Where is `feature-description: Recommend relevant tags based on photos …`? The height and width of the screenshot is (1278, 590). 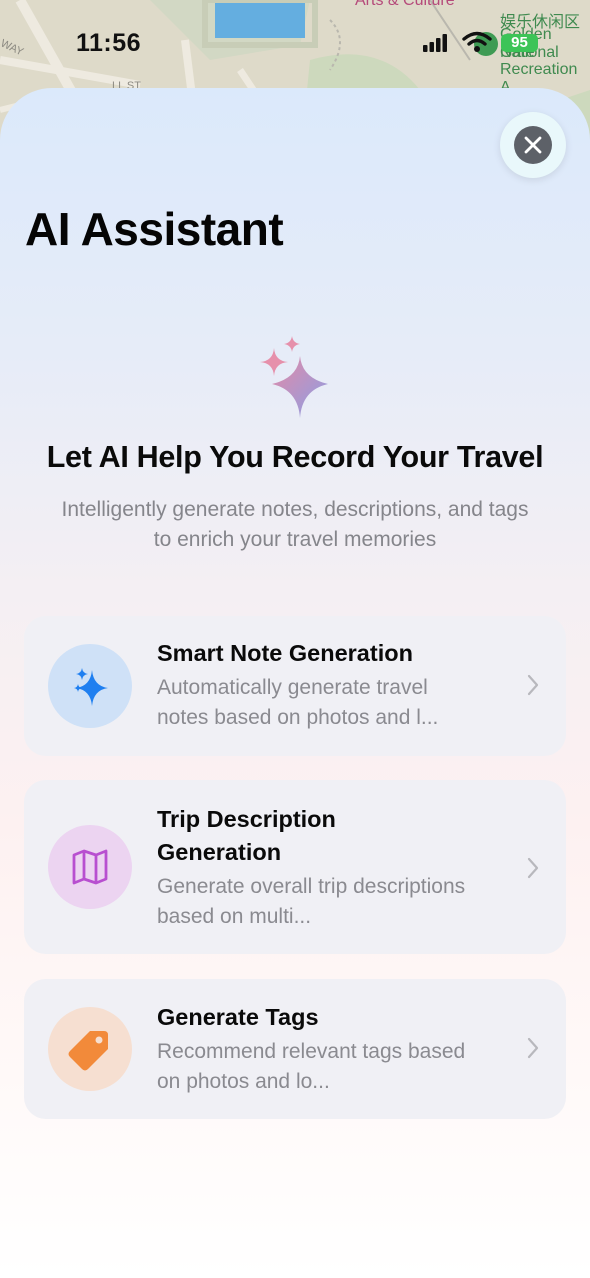
feature-description: Recommend relevant tags based on photos … is located at coordinates (311, 1066).